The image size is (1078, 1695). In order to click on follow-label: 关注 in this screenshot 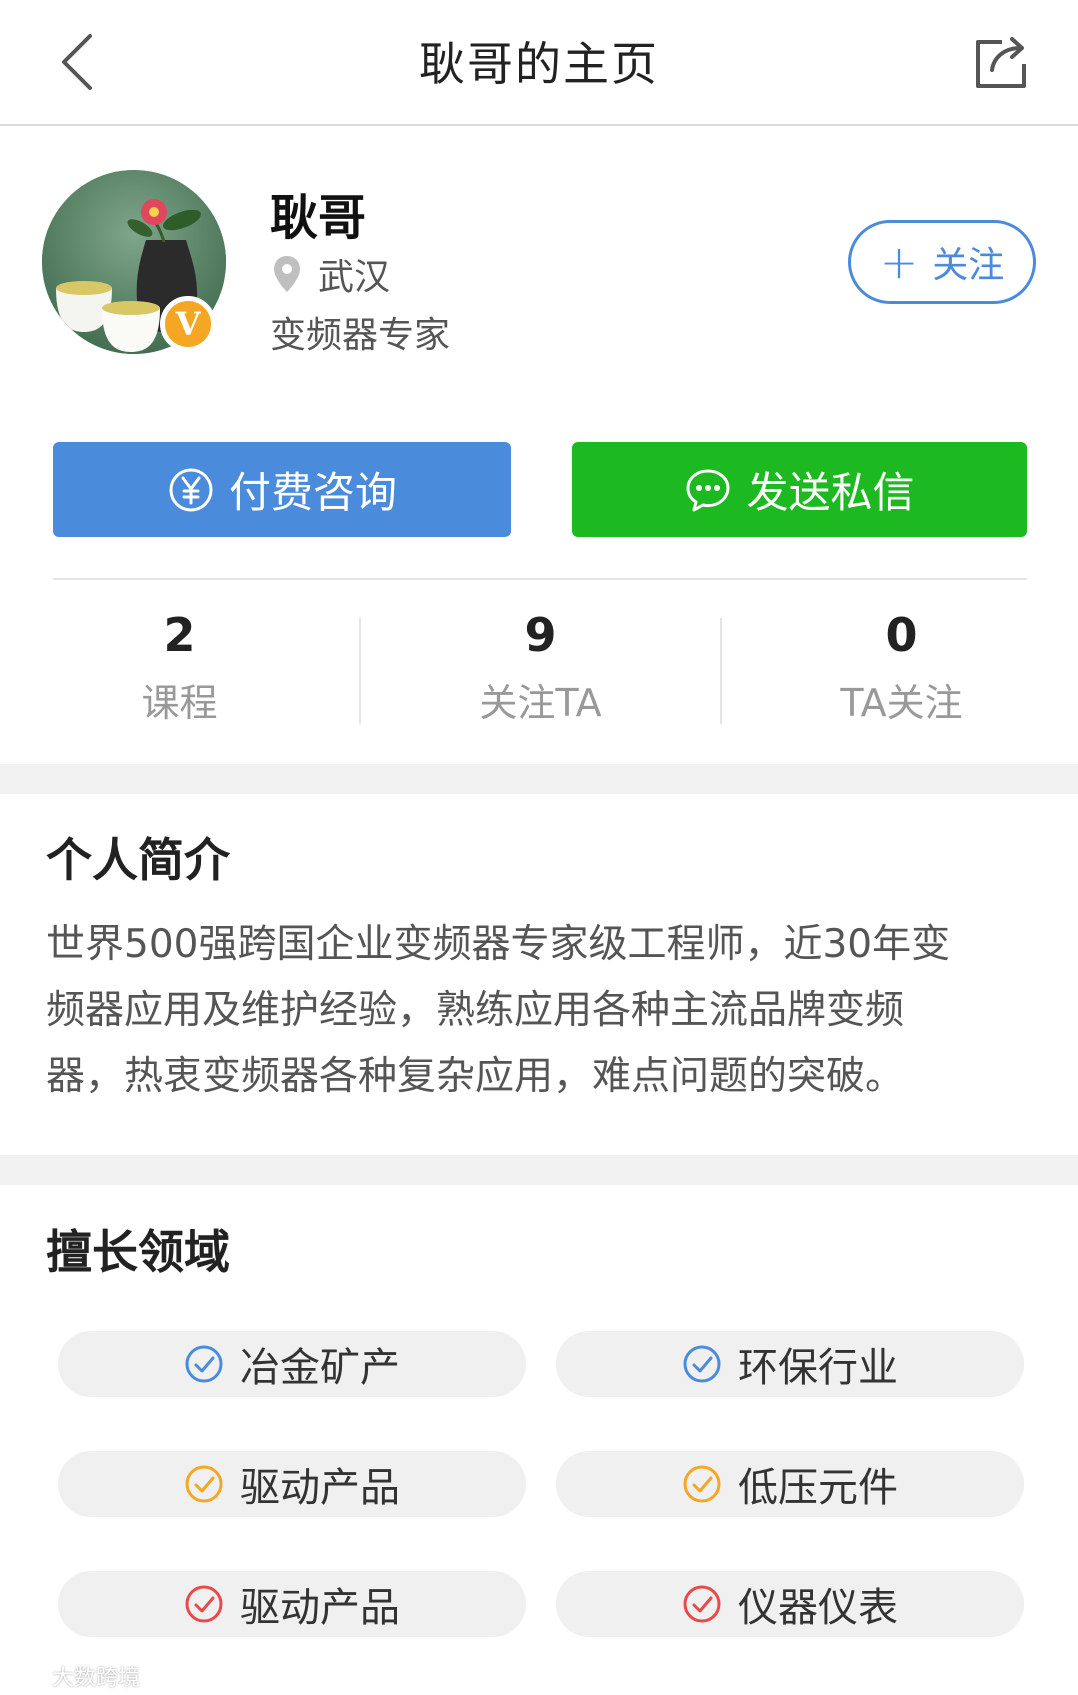, I will do `click(968, 265)`.